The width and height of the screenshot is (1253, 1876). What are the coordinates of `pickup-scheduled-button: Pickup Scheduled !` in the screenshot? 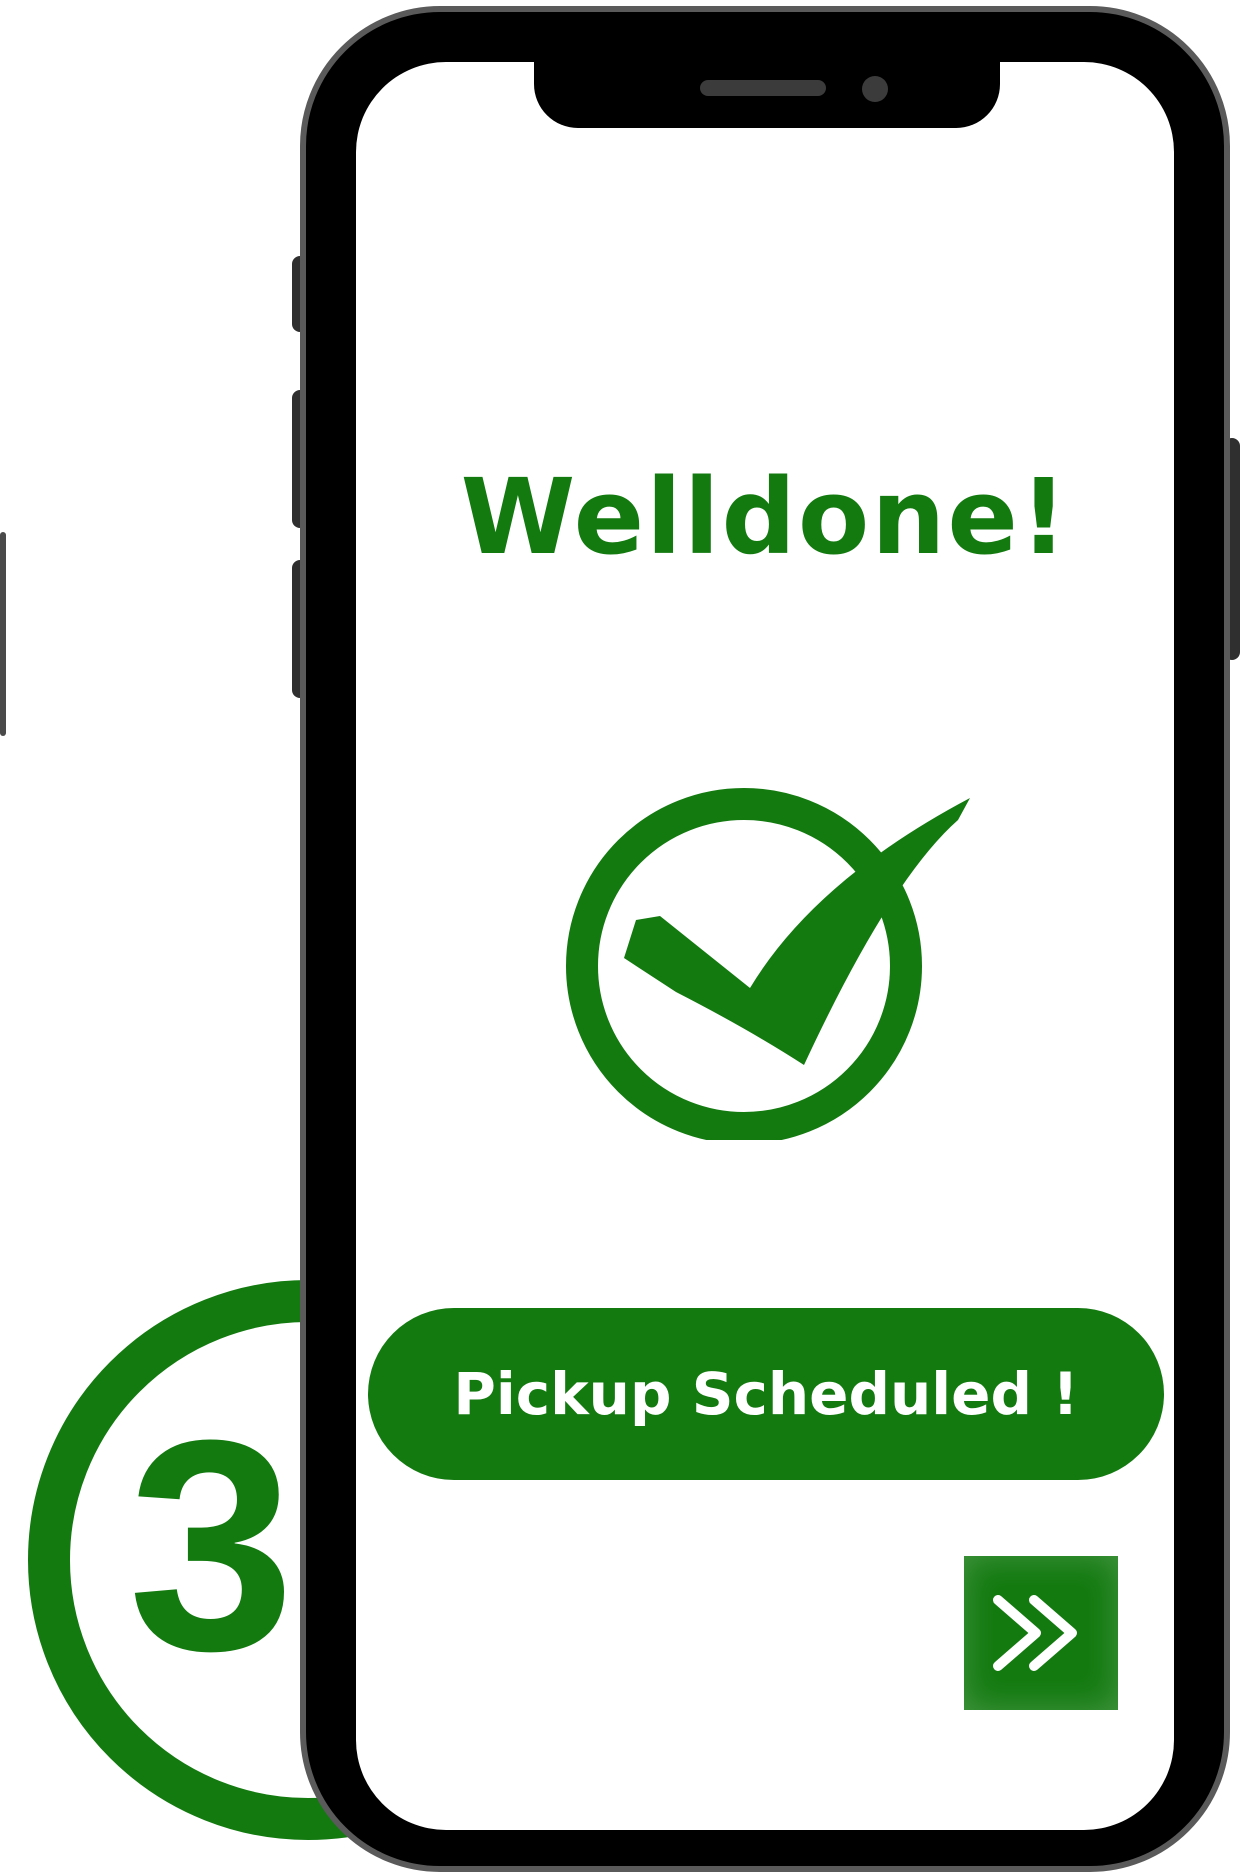 It's located at (766, 1394).